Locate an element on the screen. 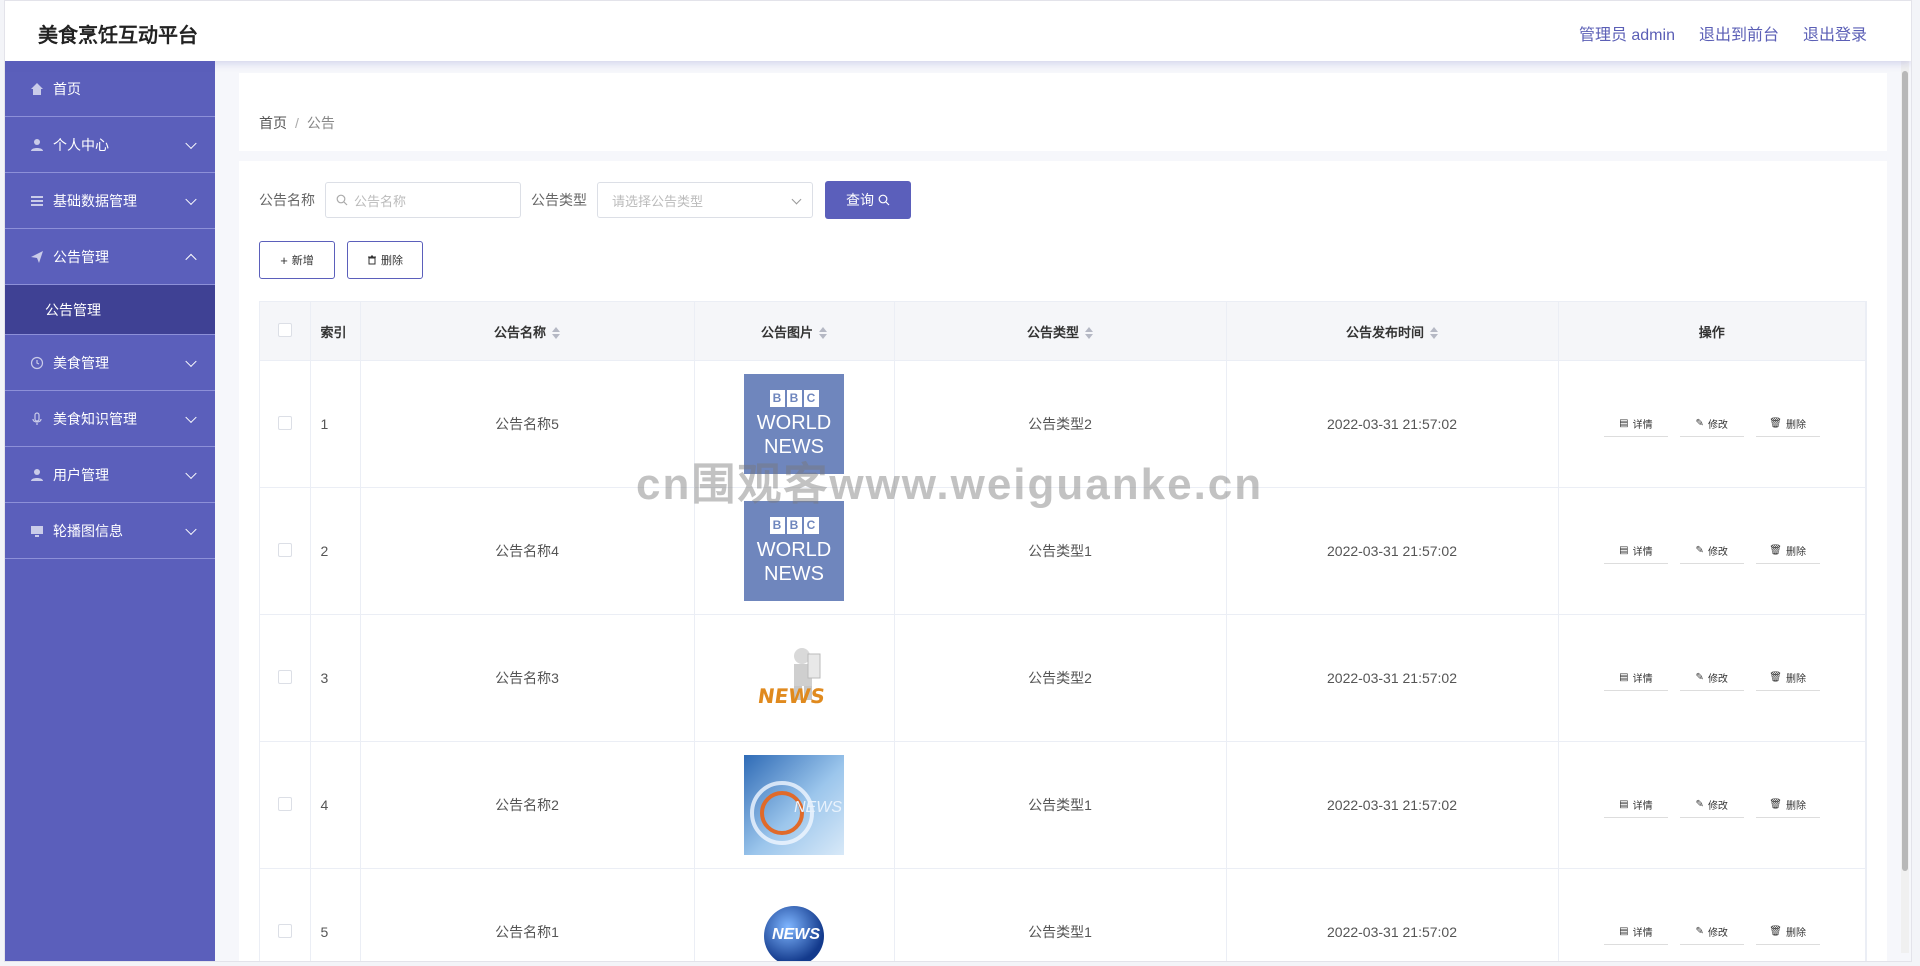 The width and height of the screenshot is (1920, 966). bbc-logo: BBC is located at coordinates (794, 525).